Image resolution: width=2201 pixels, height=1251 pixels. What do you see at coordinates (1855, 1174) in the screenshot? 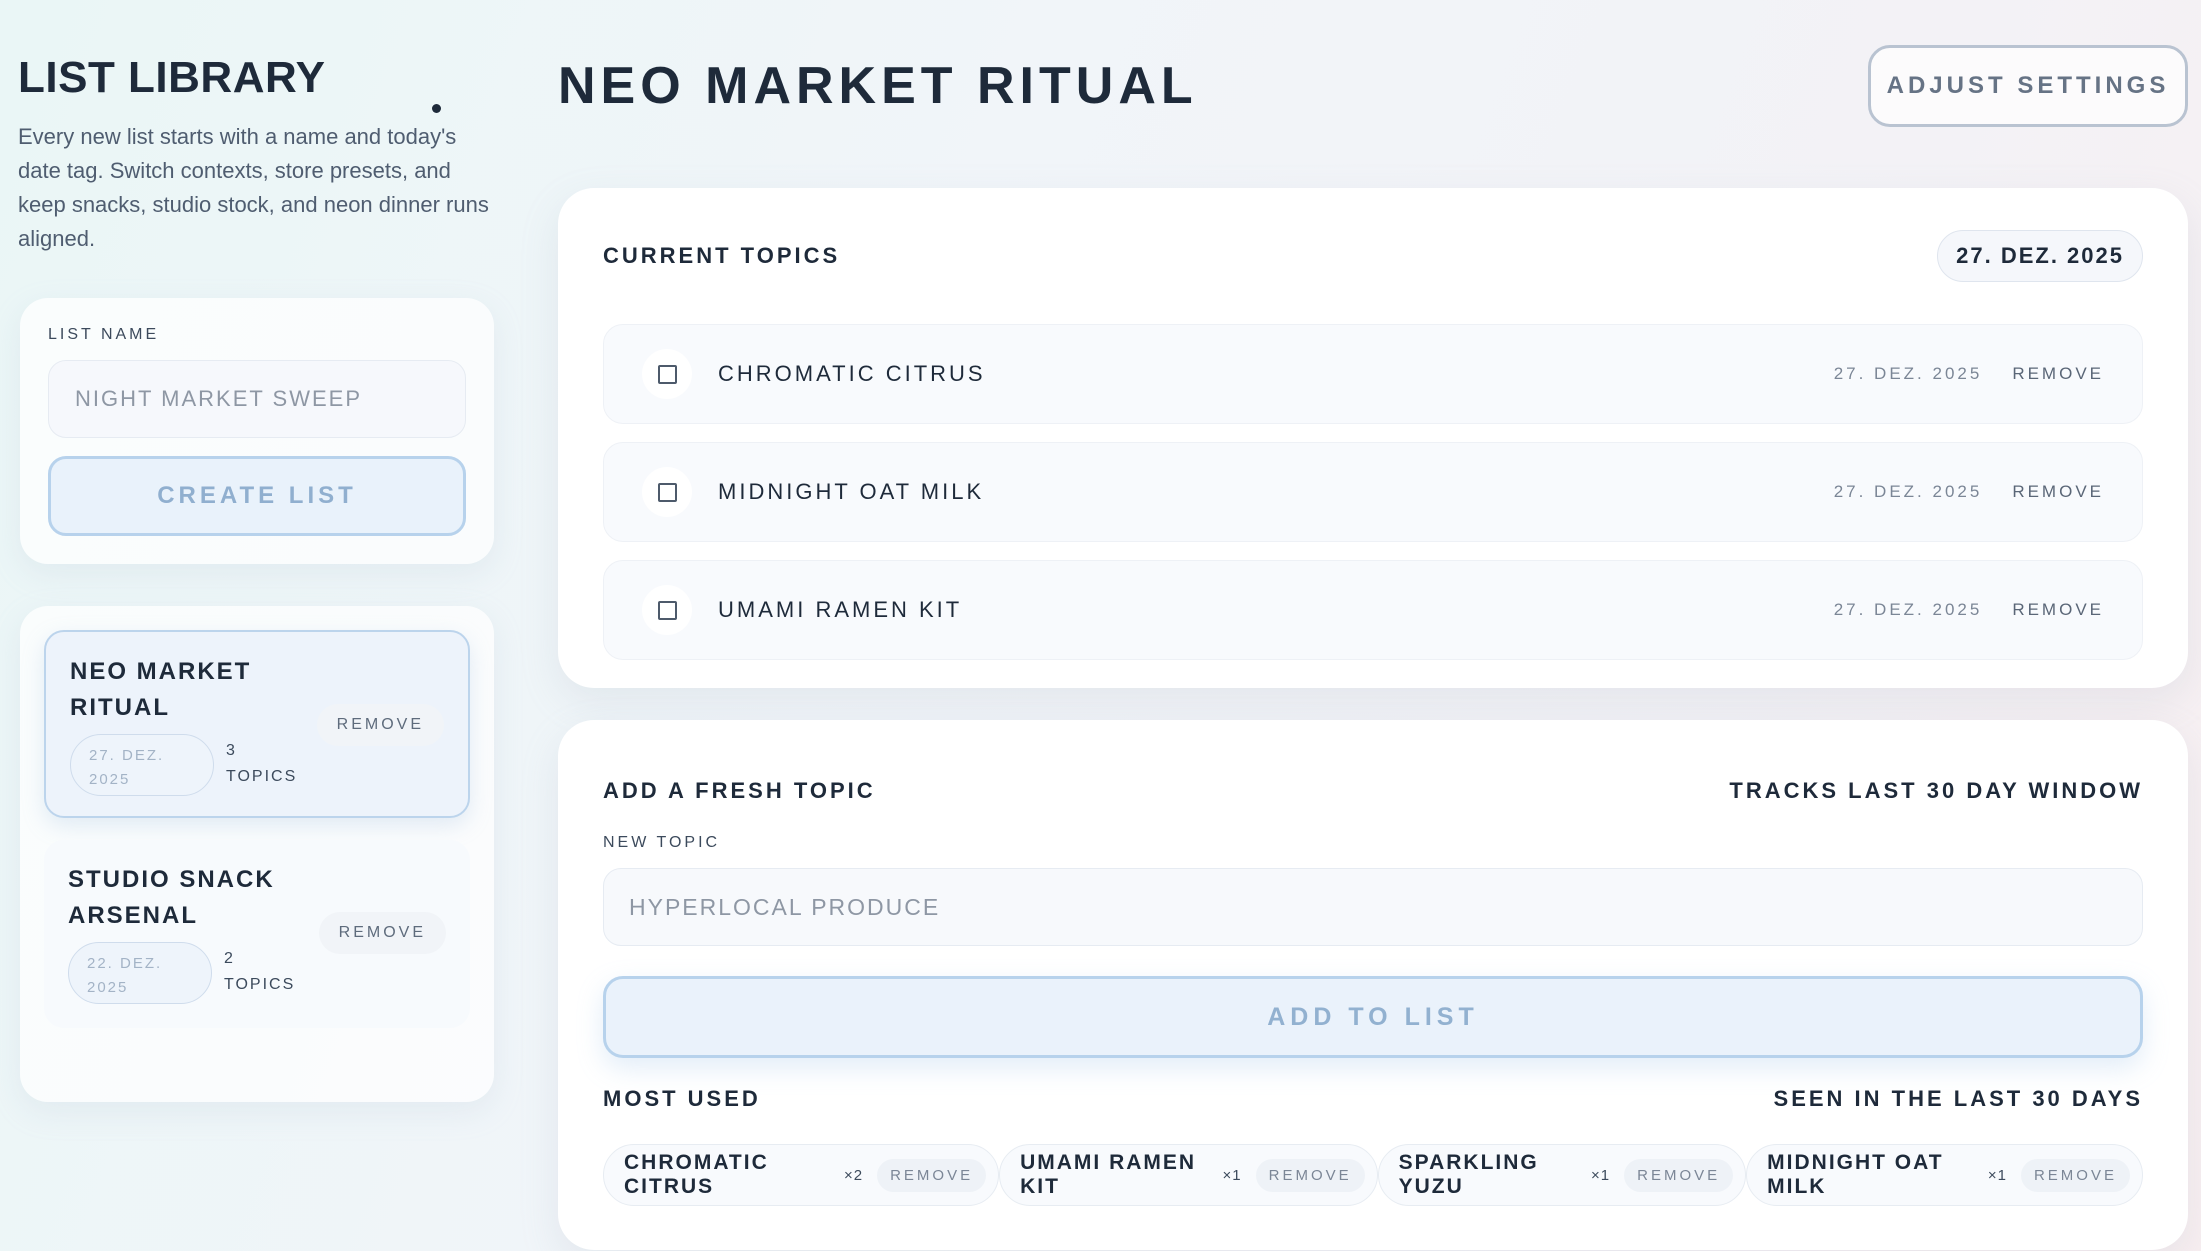
I see `chip-name: MIDNIGHT OAT MILK` at bounding box center [1855, 1174].